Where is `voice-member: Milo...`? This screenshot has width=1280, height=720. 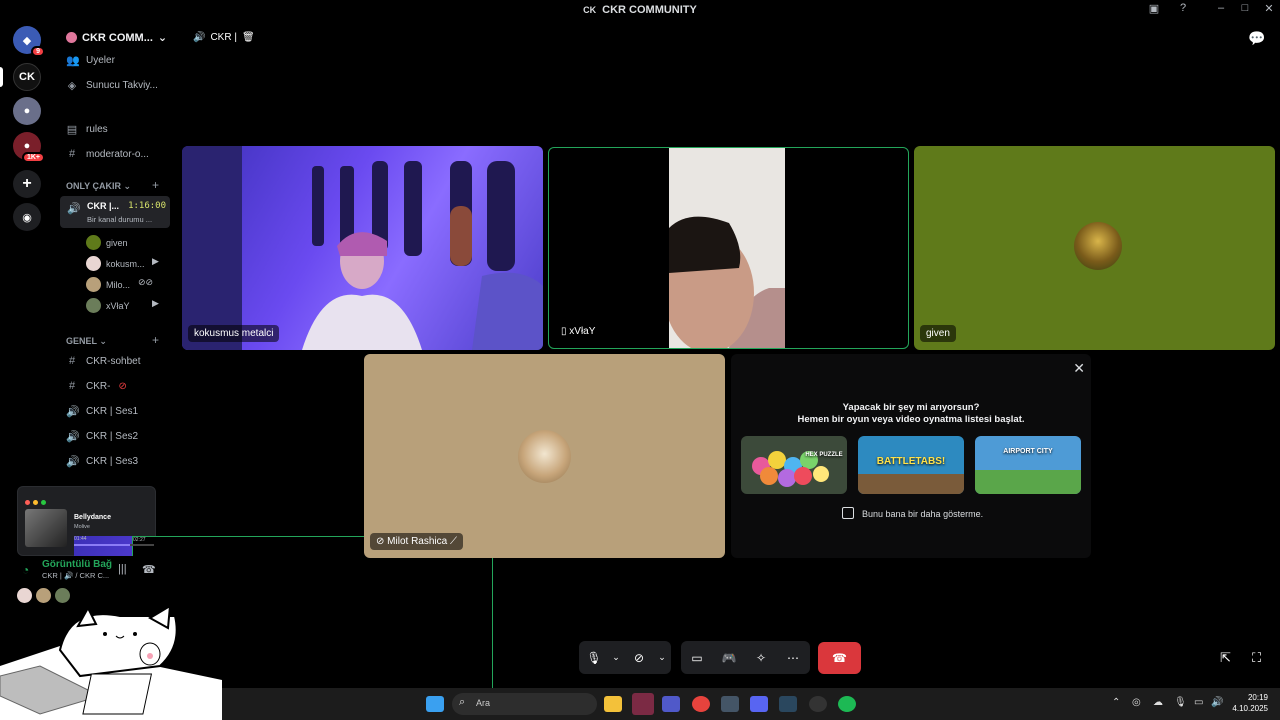 voice-member: Milo... is located at coordinates (108, 284).